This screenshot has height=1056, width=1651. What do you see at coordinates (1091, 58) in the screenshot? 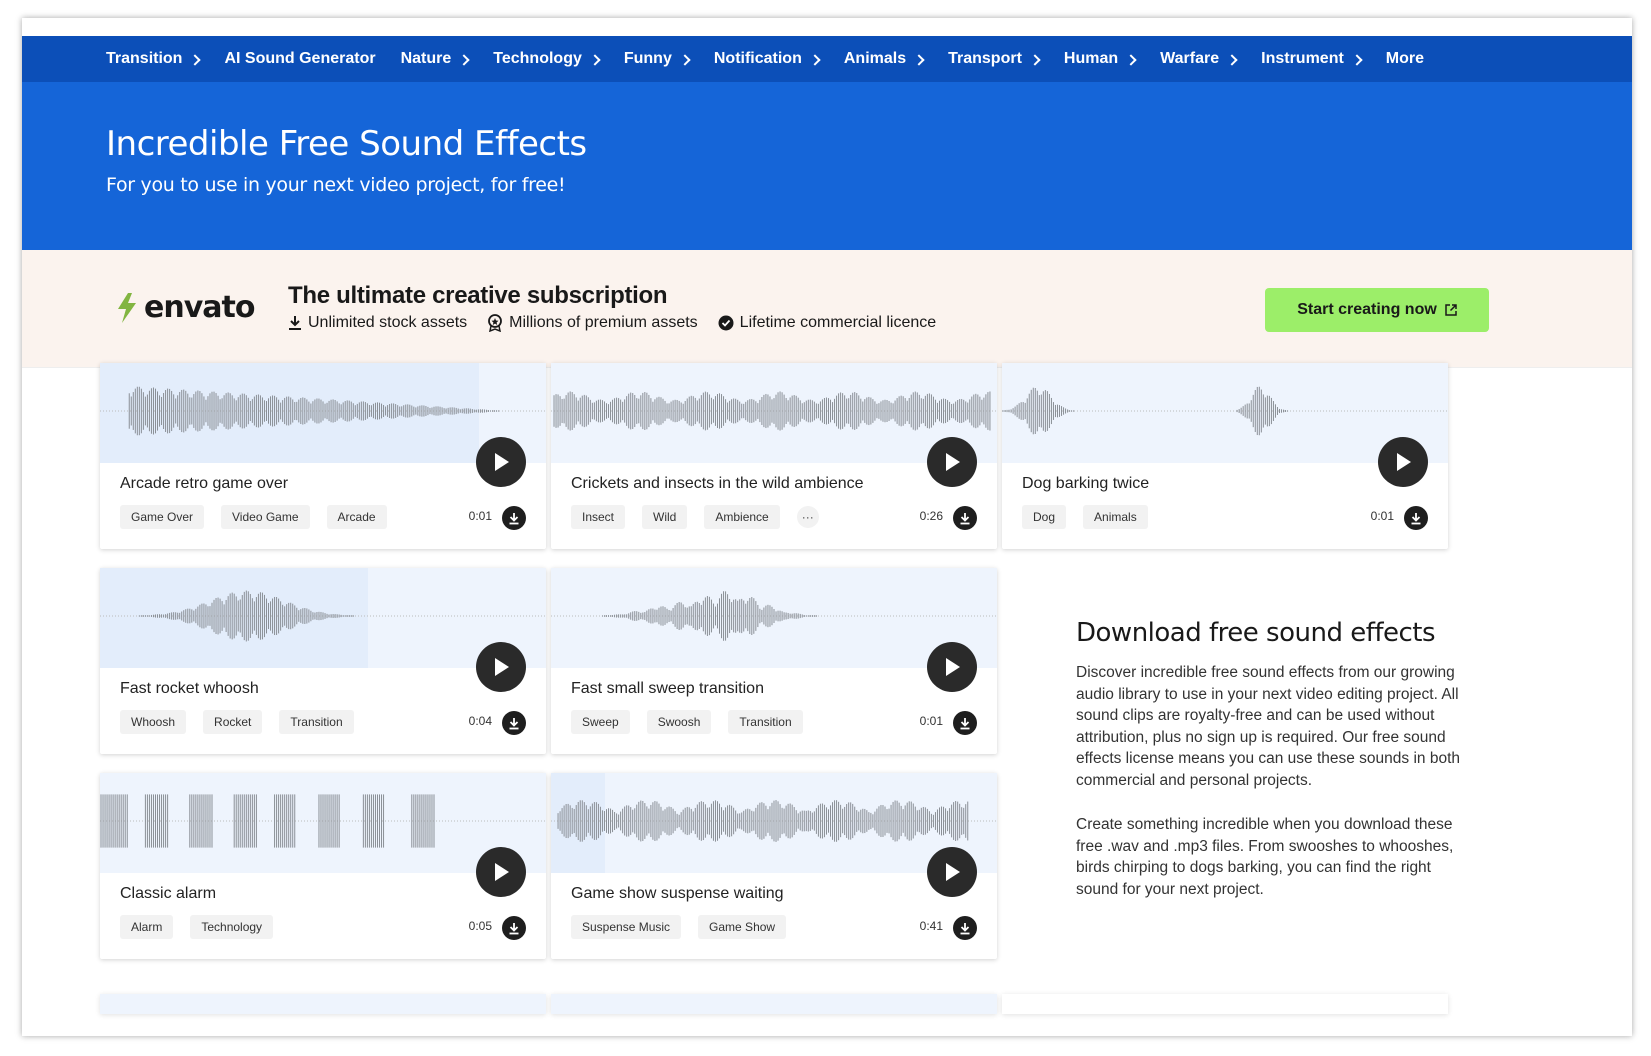
I see `nav-item-label: Human` at bounding box center [1091, 58].